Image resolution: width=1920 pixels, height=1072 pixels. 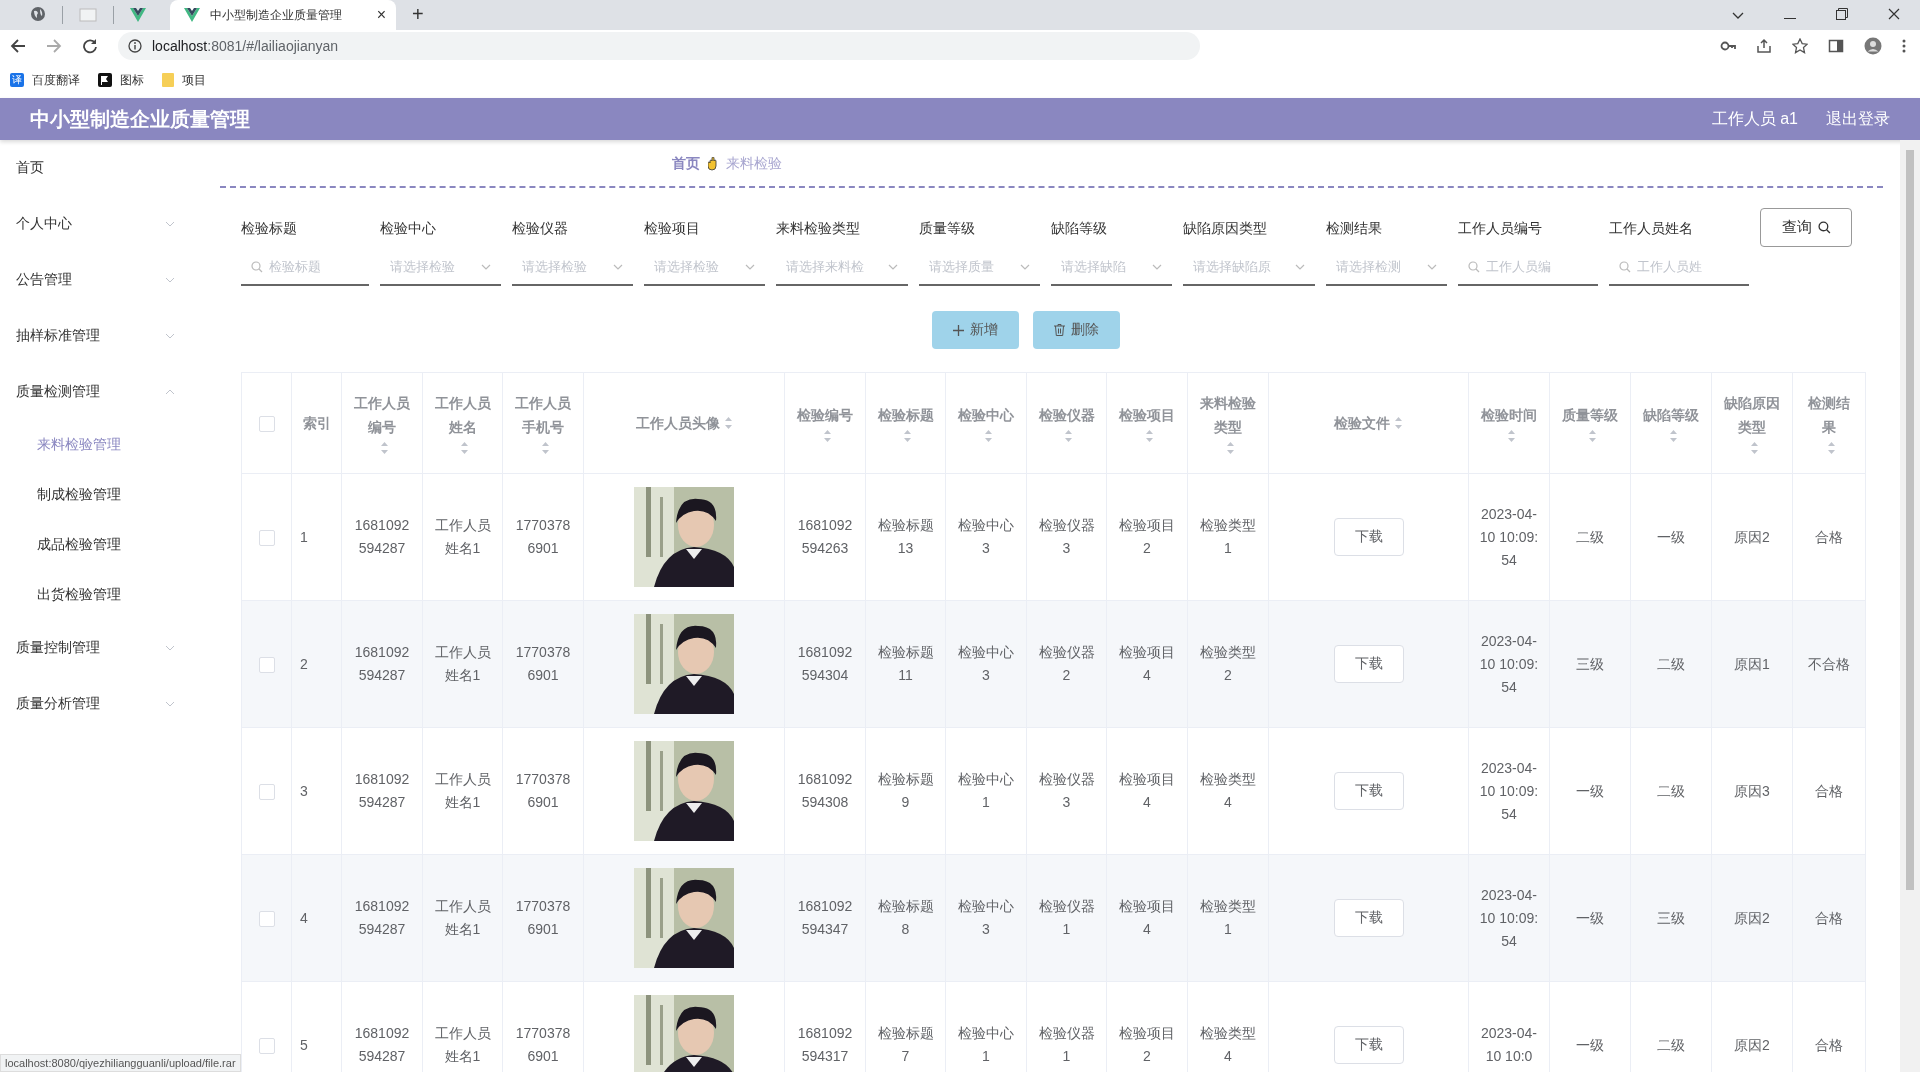 What do you see at coordinates (1076, 330) in the screenshot?
I see `delete-button: 删除` at bounding box center [1076, 330].